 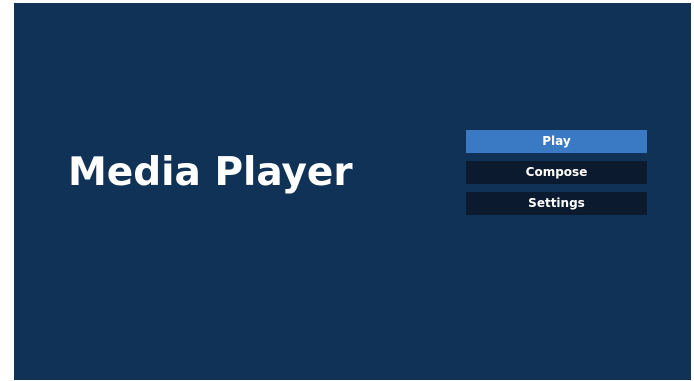 I want to click on main-menu: Play Compose Settings, so click(x=556, y=176).